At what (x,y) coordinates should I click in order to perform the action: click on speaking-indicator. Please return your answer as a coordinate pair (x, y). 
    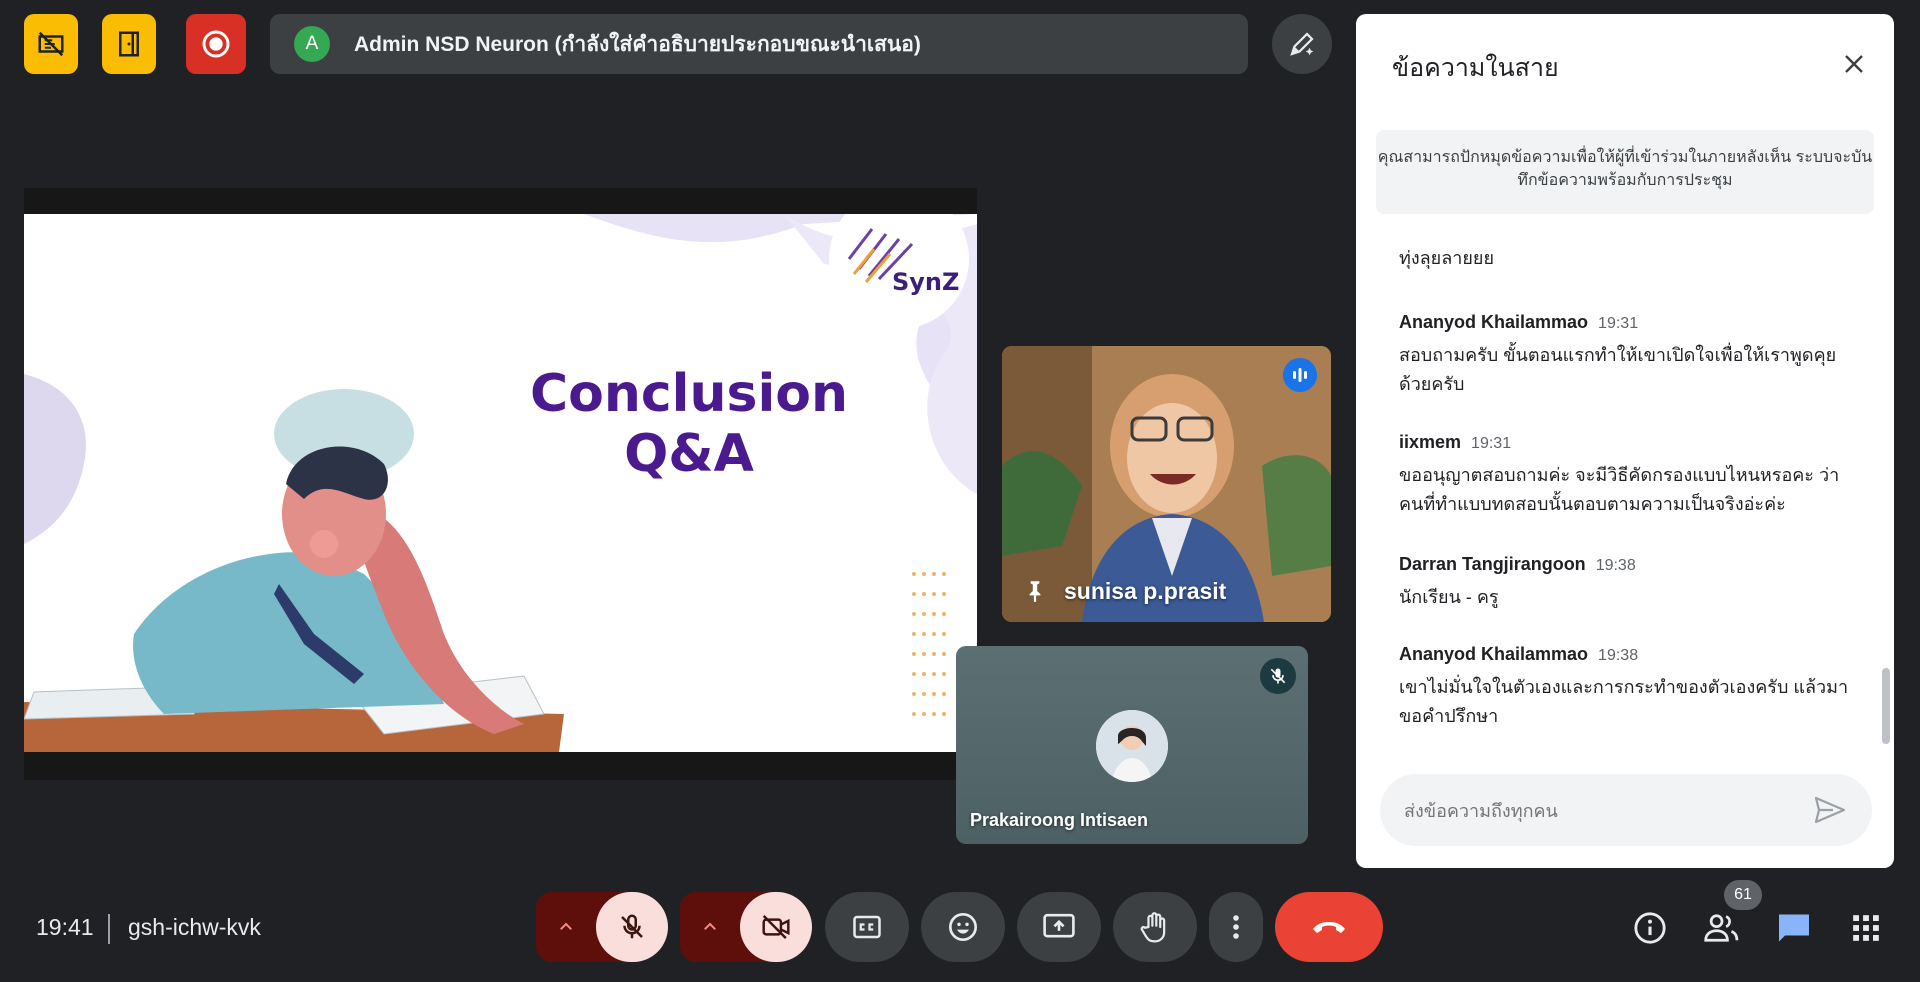
    Looking at the image, I should click on (1300, 375).